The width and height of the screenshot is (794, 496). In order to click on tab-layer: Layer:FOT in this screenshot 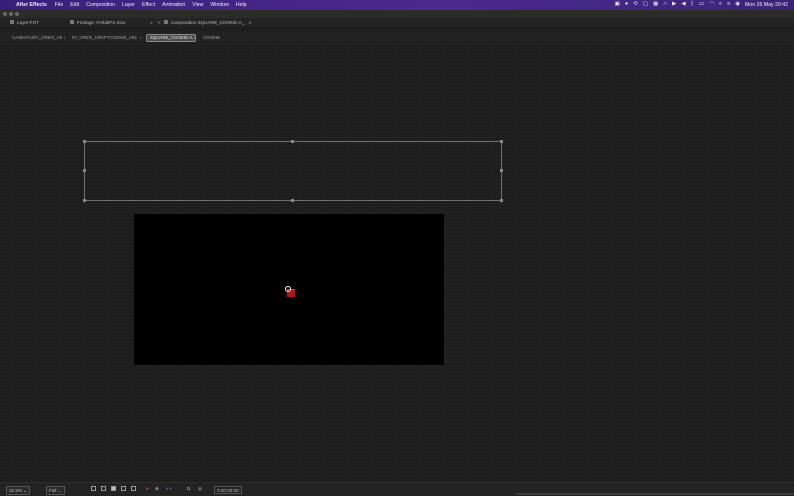, I will do `click(24, 22)`.